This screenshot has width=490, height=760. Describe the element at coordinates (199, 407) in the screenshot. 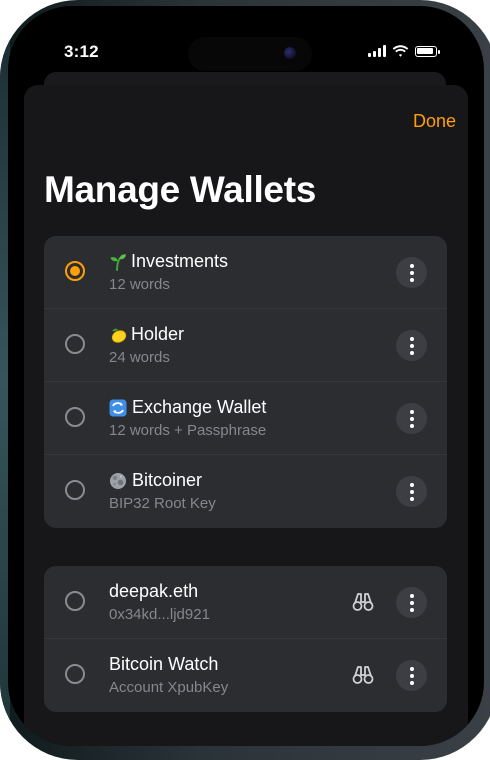

I see `wallet-name: Exchange Wallet` at that location.